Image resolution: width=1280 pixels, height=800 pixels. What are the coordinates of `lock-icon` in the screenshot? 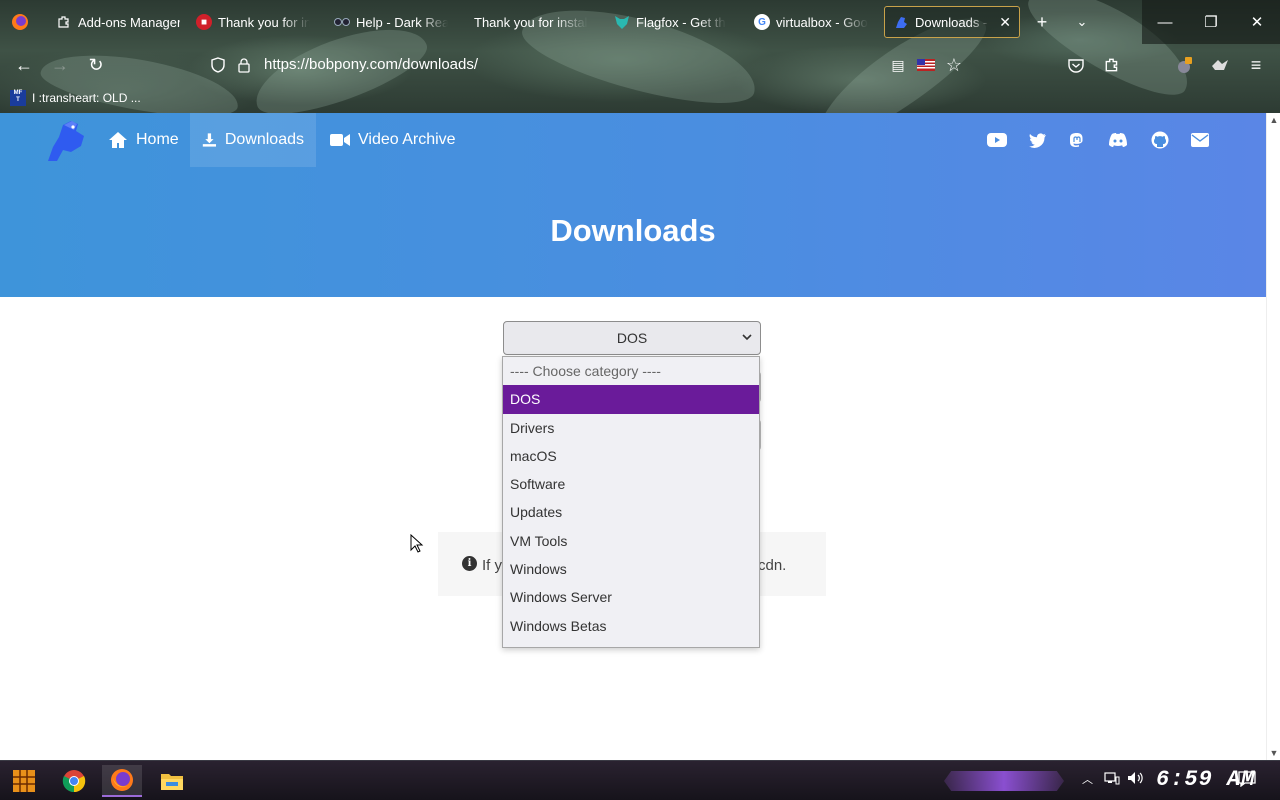 It's located at (244, 65).